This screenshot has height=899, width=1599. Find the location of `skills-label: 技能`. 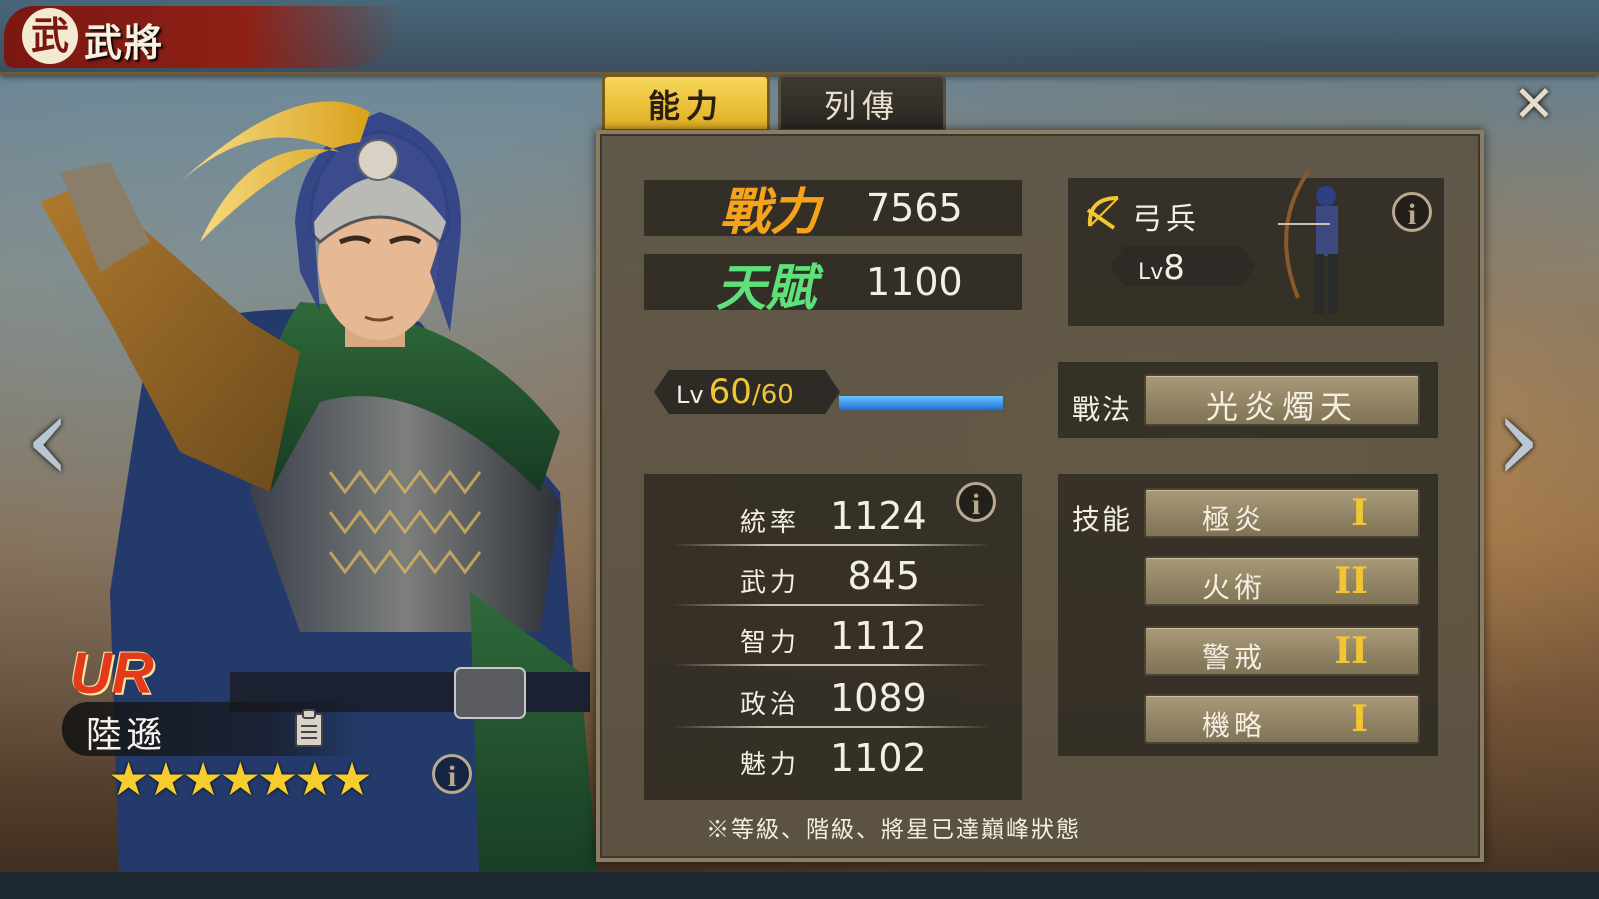

skills-label: 技能 is located at coordinates (1102, 519).